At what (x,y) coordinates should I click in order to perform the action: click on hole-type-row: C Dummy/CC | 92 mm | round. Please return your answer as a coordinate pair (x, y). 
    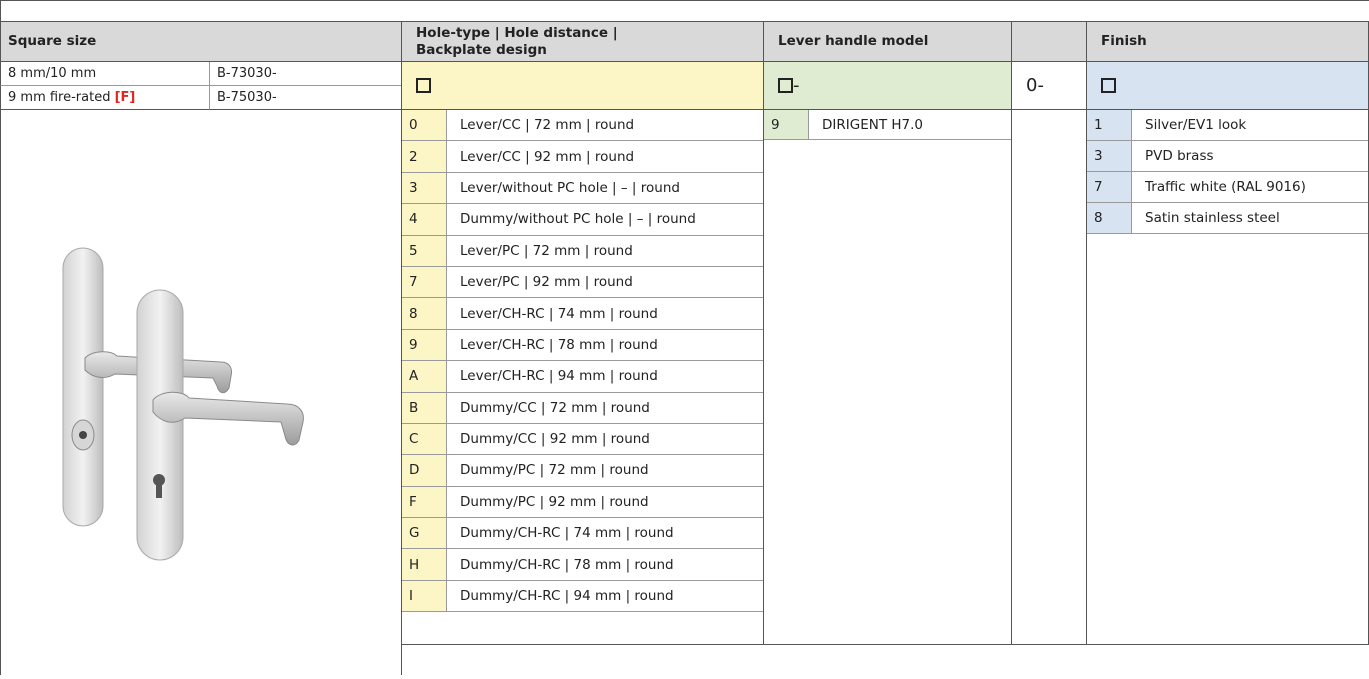
    Looking at the image, I should click on (582, 439).